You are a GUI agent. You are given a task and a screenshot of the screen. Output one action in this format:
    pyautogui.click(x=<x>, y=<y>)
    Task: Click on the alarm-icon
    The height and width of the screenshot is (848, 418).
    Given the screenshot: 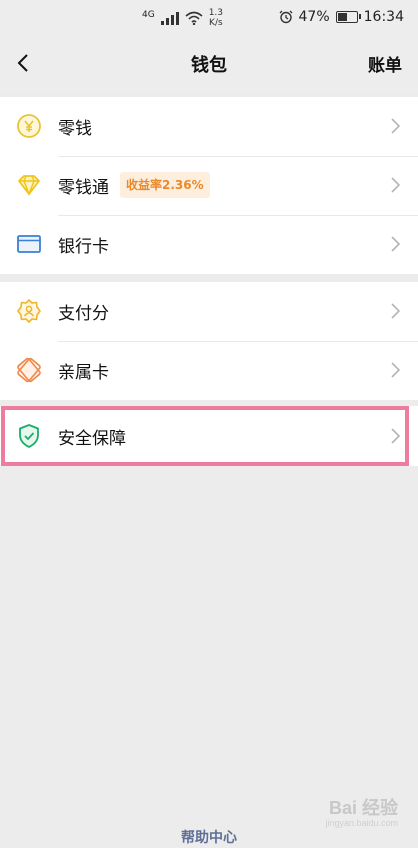 What is the action you would take?
    pyautogui.click(x=285, y=17)
    